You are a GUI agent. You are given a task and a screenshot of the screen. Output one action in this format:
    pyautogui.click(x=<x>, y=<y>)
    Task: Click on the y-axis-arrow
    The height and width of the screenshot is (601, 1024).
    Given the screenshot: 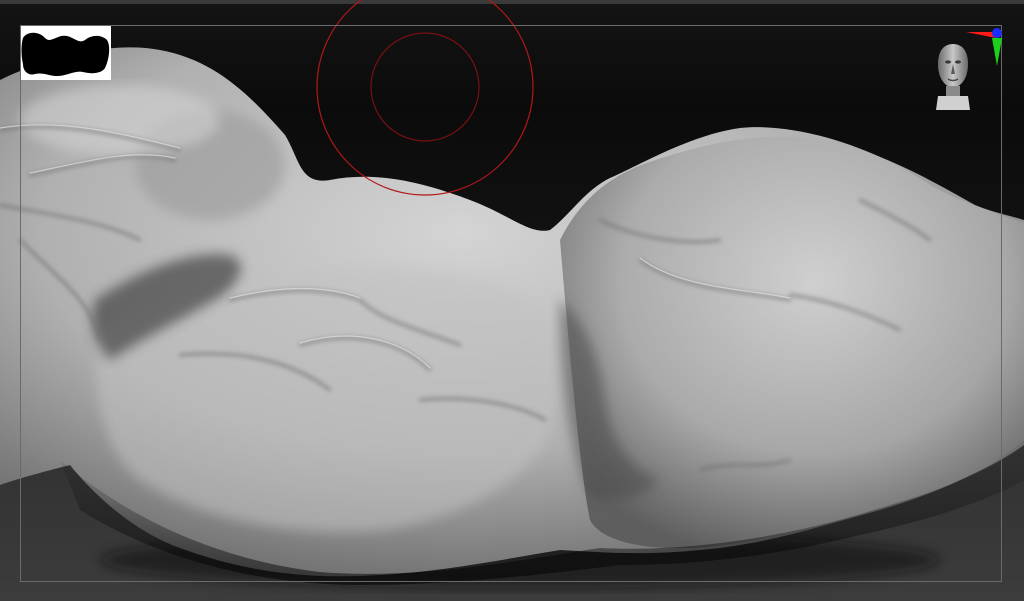 What is the action you would take?
    pyautogui.click(x=997, y=52)
    